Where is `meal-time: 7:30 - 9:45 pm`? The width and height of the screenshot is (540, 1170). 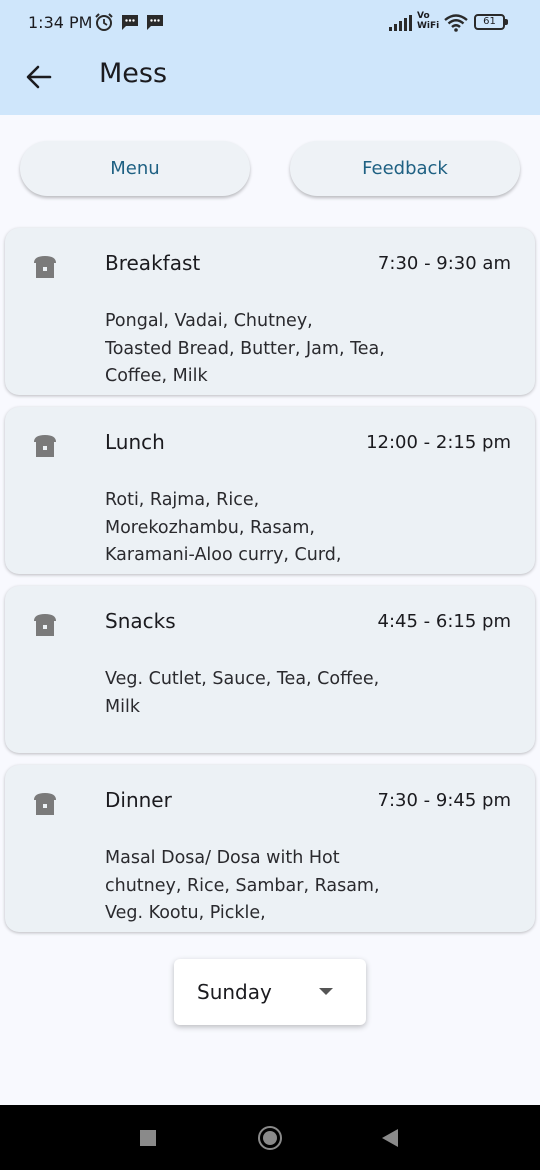
meal-time: 7:30 - 9:45 pm is located at coordinates (444, 800).